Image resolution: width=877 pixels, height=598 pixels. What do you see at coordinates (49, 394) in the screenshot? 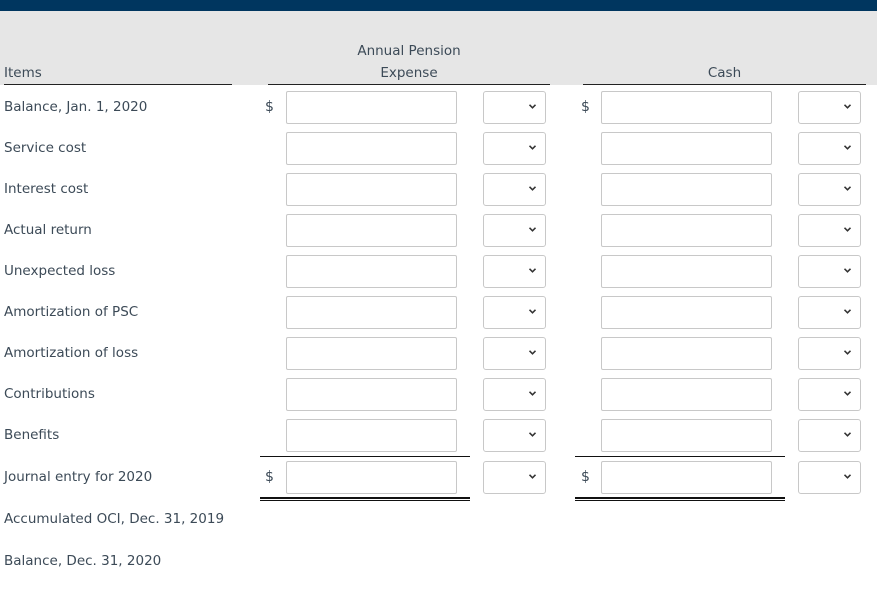
I see `row-label: Contributions` at bounding box center [49, 394].